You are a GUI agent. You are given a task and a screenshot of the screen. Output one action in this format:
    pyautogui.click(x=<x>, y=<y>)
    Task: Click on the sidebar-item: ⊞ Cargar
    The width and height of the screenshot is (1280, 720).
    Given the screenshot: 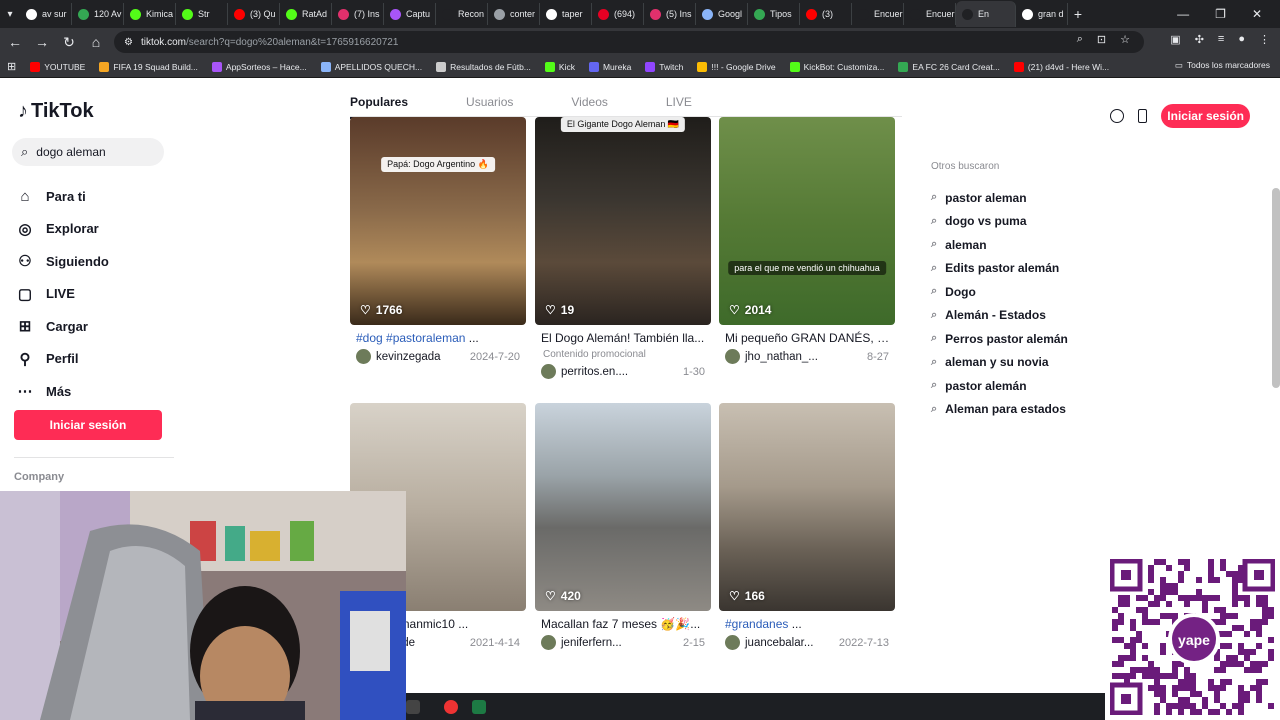 What is the action you would take?
    pyautogui.click(x=62, y=326)
    